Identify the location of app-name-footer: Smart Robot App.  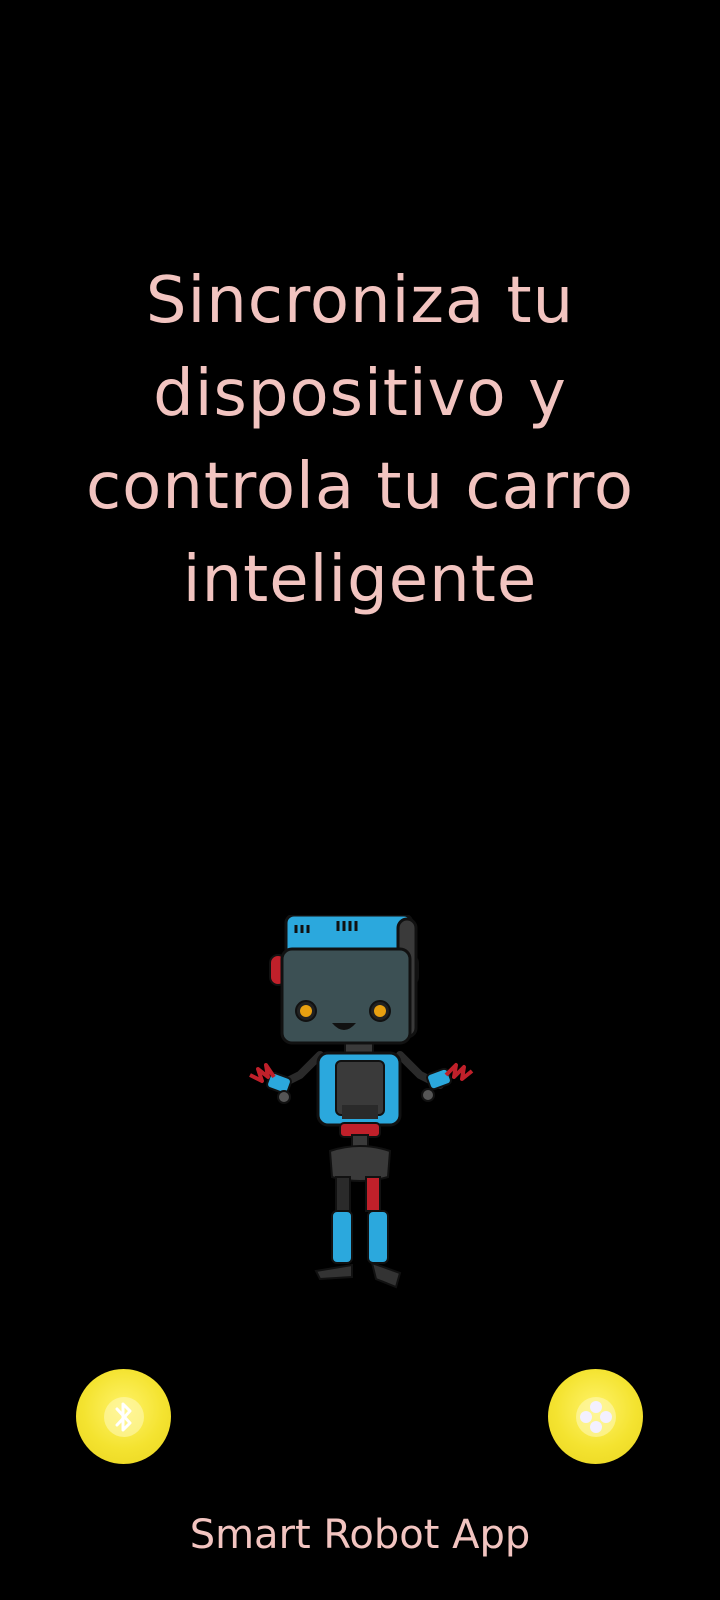
(360, 1535).